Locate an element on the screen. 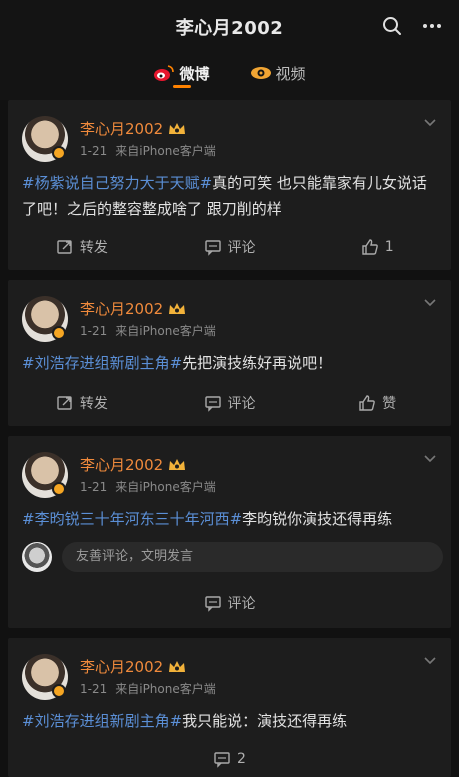 The image size is (459, 777). post-body: 李昀锐你演技还得再练 is located at coordinates (317, 519).